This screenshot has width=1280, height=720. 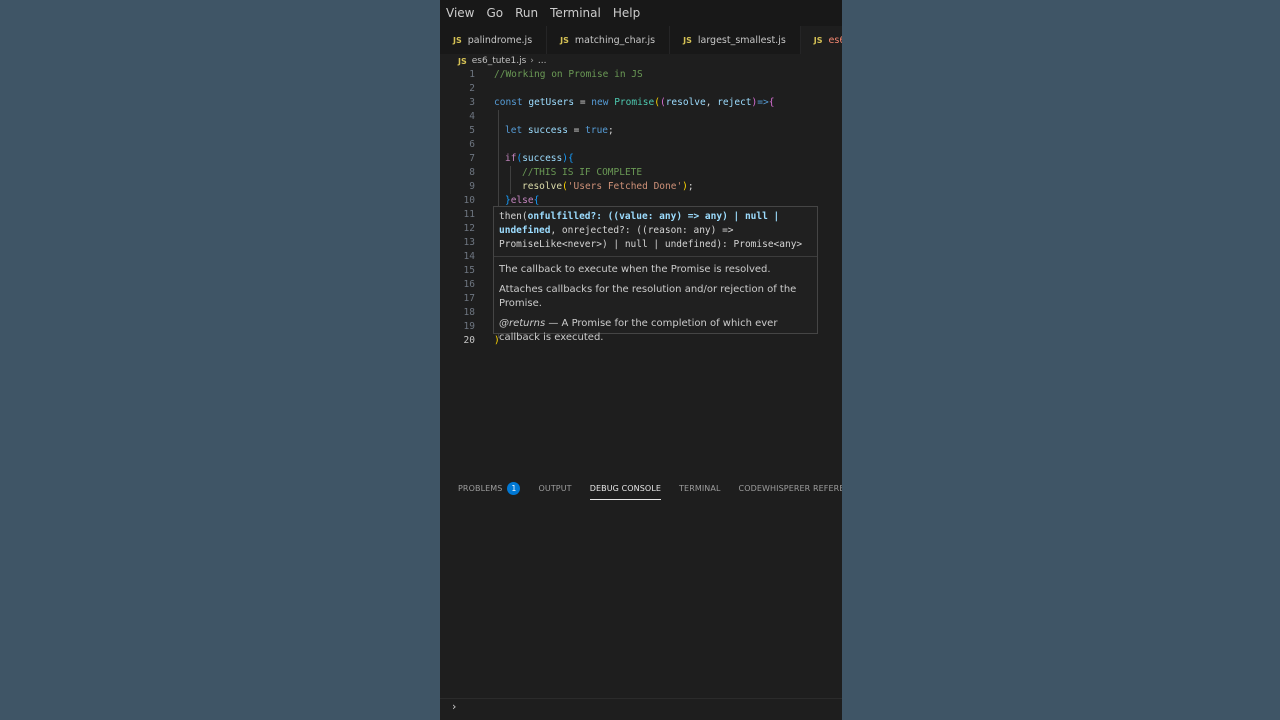 I want to click on tab-debug-console: DEBUG CONSOLE, so click(x=625, y=492).